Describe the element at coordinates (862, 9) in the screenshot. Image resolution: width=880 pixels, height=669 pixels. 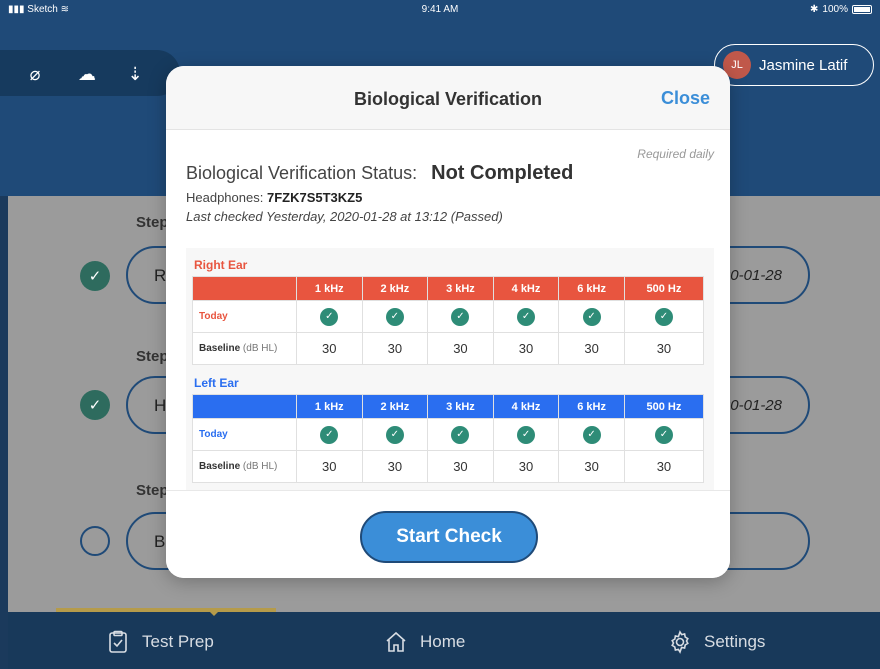
I see `battery-icon` at that location.